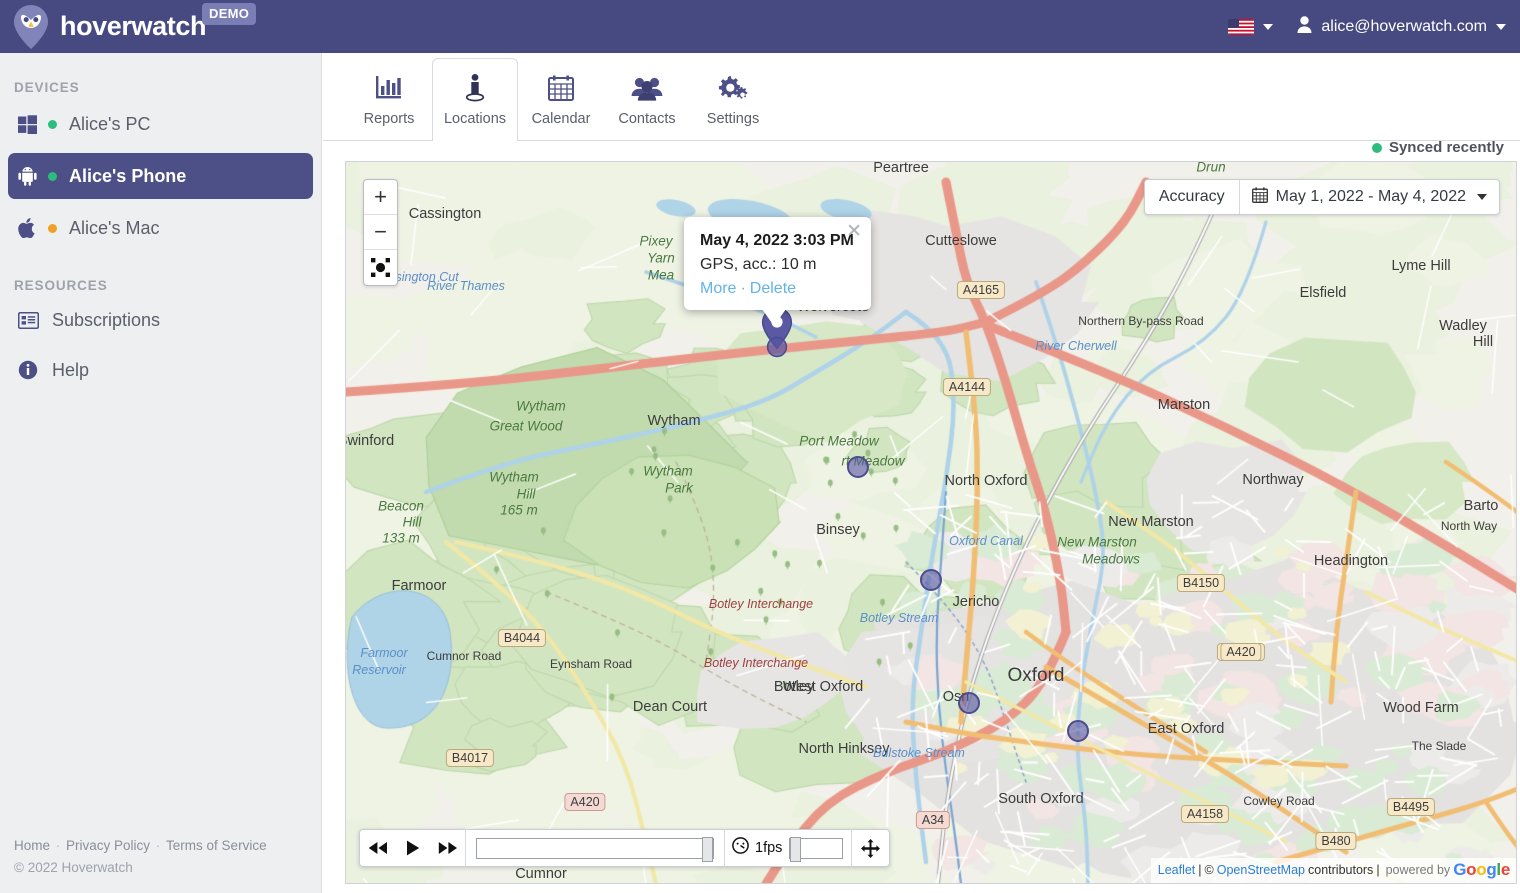 Image resolution: width=1520 pixels, height=893 pixels. I want to click on map-filter-bar: Accuracy May 1, 2022 - May 4, 2022, so click(1321, 197).